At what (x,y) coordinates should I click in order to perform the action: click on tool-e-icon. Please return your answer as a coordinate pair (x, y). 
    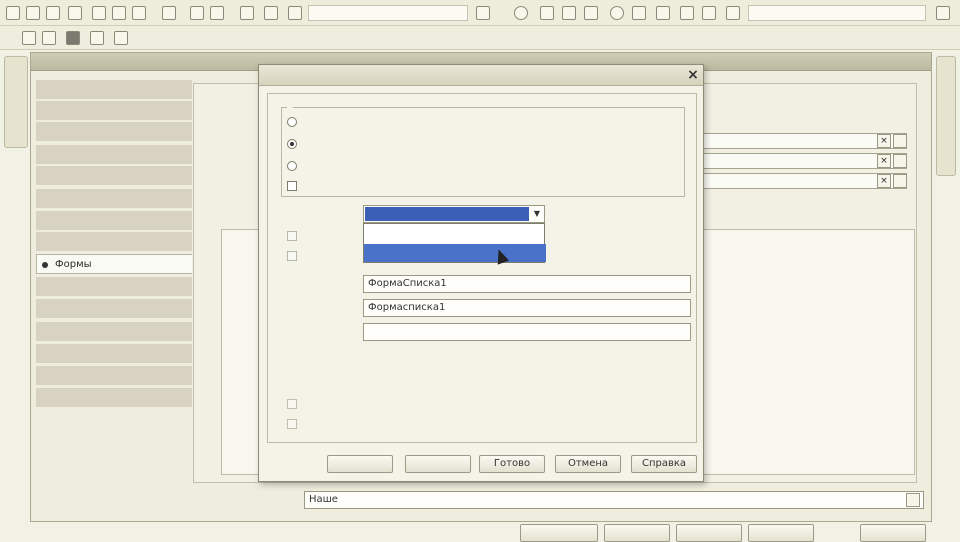
    Looking at the image, I should click on (639, 13).